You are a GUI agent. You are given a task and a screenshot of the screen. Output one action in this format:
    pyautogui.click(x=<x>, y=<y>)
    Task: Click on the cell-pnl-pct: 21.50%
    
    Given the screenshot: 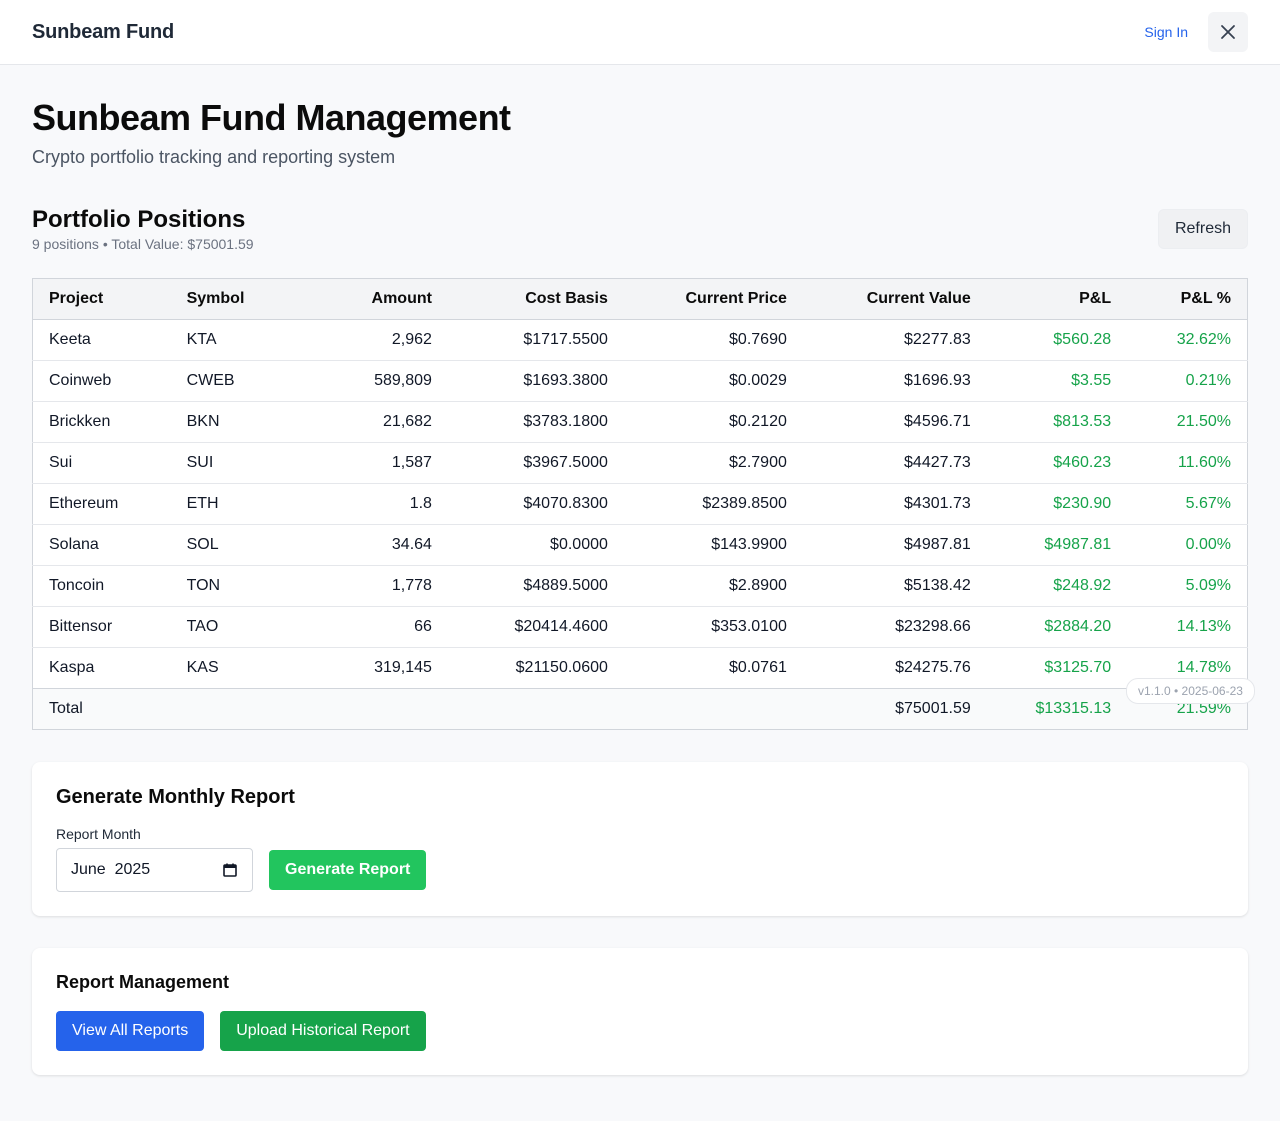 What is the action you would take?
    pyautogui.click(x=1187, y=422)
    